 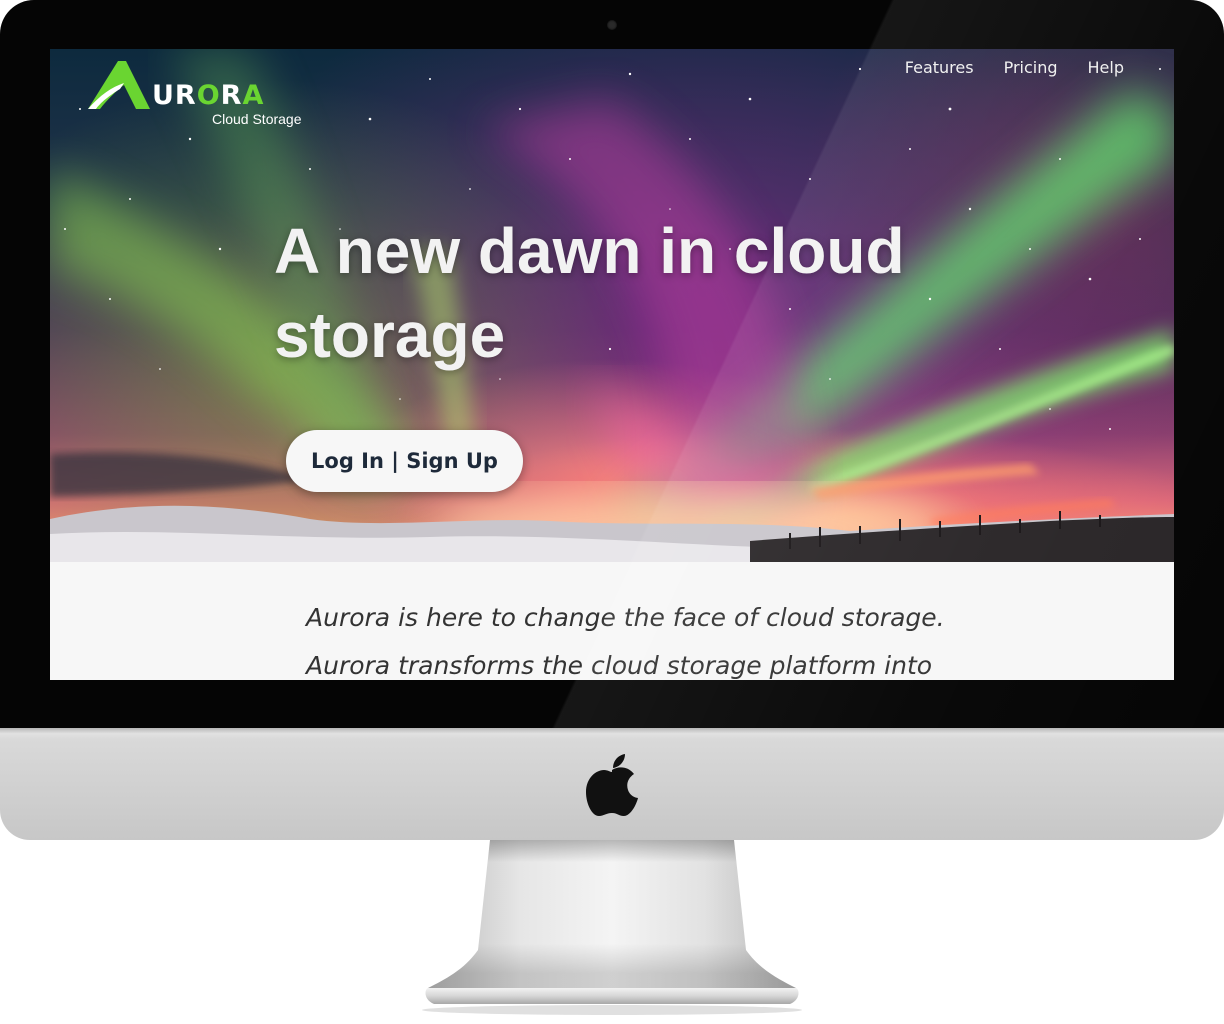 I want to click on brand-wordmark-part: A, so click(x=253, y=95).